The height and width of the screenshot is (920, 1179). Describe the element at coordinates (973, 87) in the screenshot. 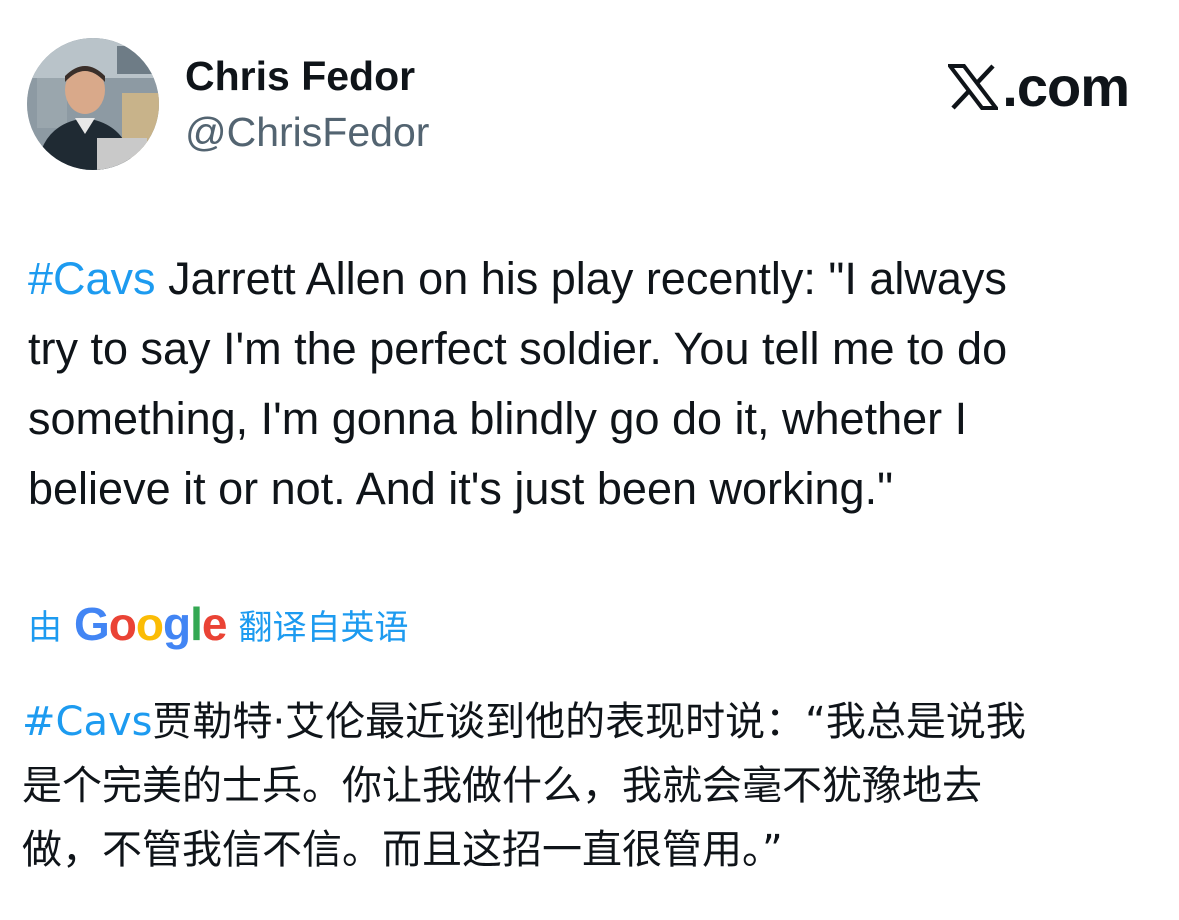

I see `x-logo-icon` at that location.